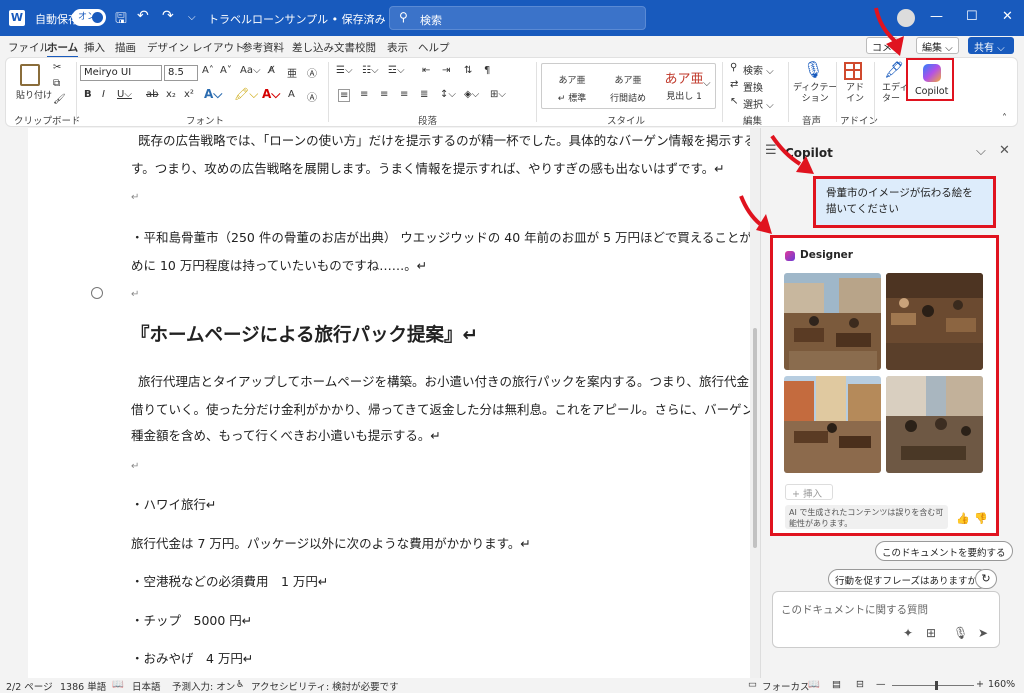 This screenshot has width=1024, height=693. Describe the element at coordinates (29, 47) in the screenshot. I see `tab-file: ファイル` at that location.